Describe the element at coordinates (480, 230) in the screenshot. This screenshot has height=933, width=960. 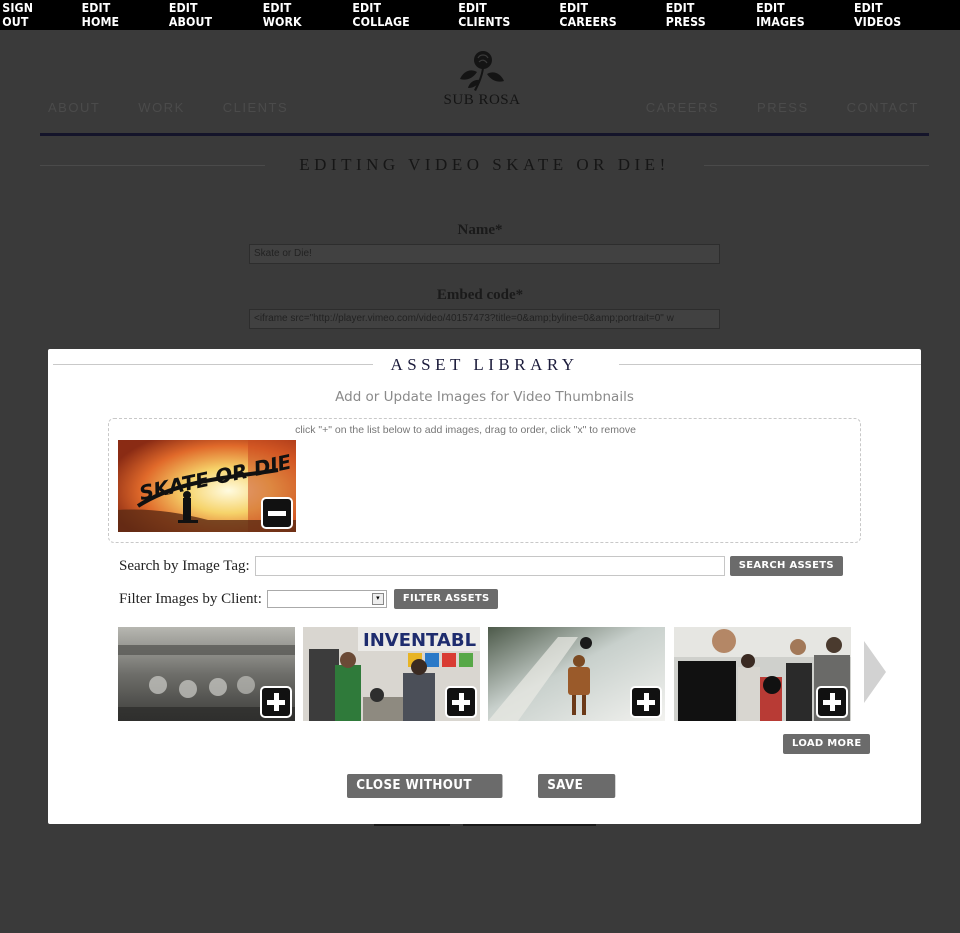
I see `name-label: Name*` at that location.